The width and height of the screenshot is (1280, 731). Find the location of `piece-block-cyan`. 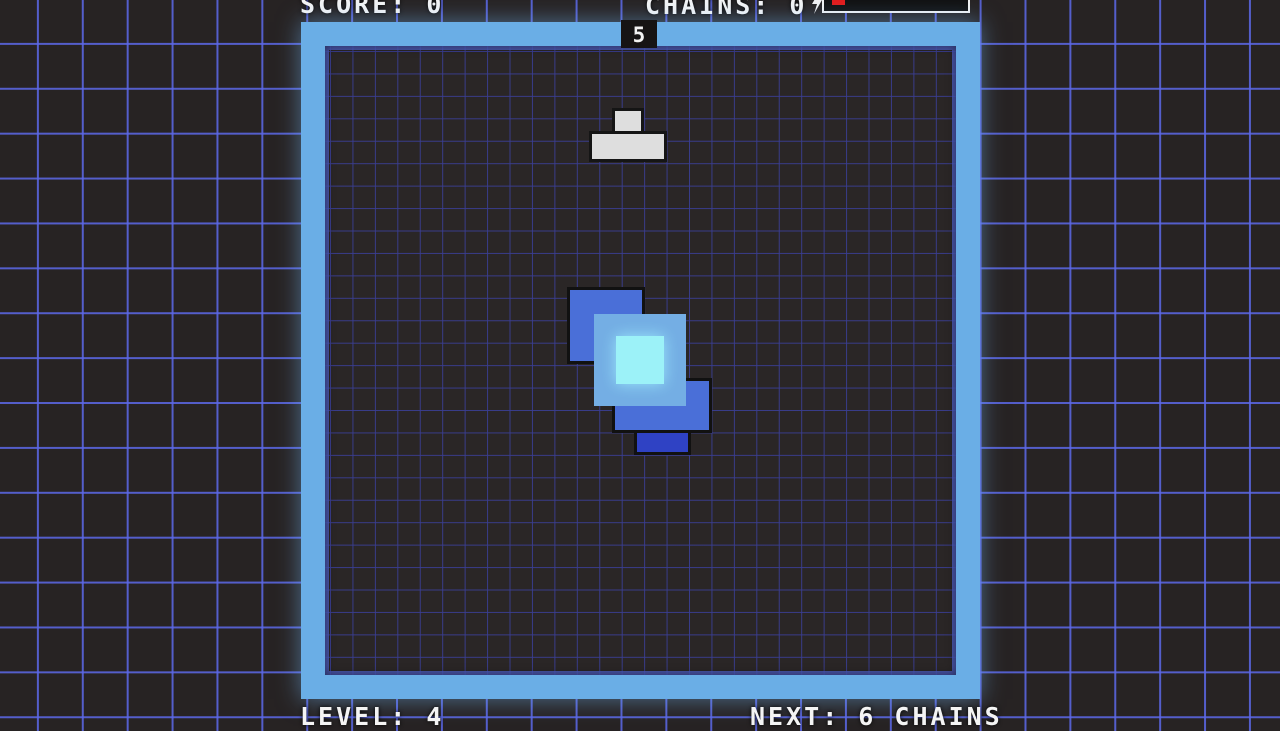

piece-block-cyan is located at coordinates (640, 360).